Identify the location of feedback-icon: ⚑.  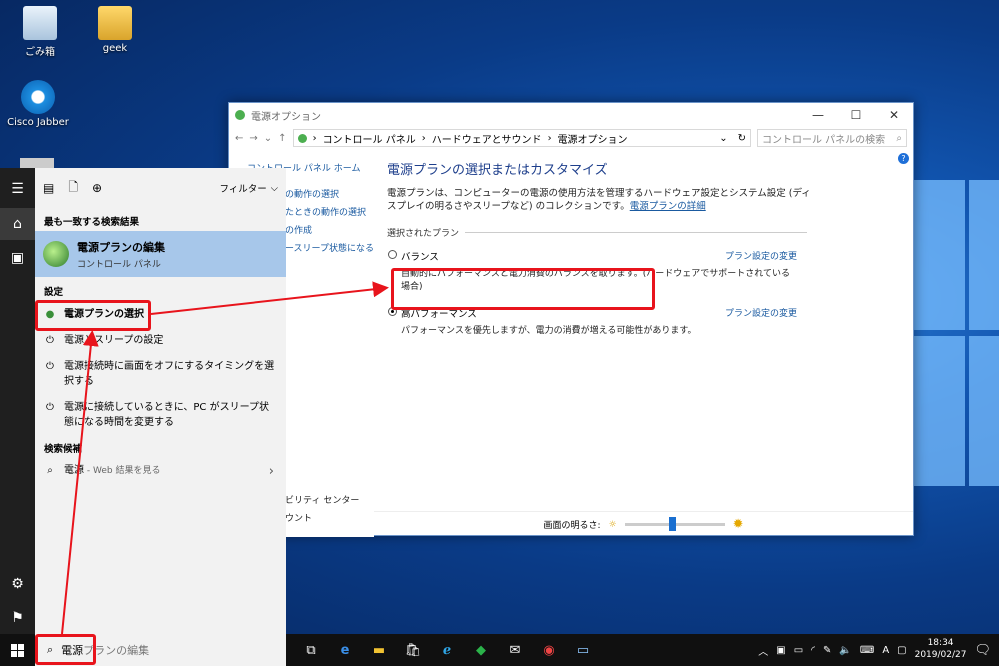
(17, 618).